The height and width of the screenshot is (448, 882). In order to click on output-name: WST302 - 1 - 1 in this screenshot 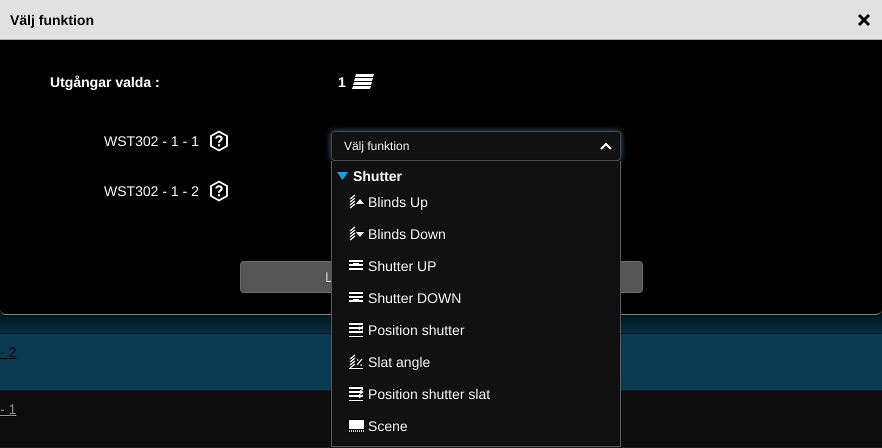, I will do `click(151, 141)`.